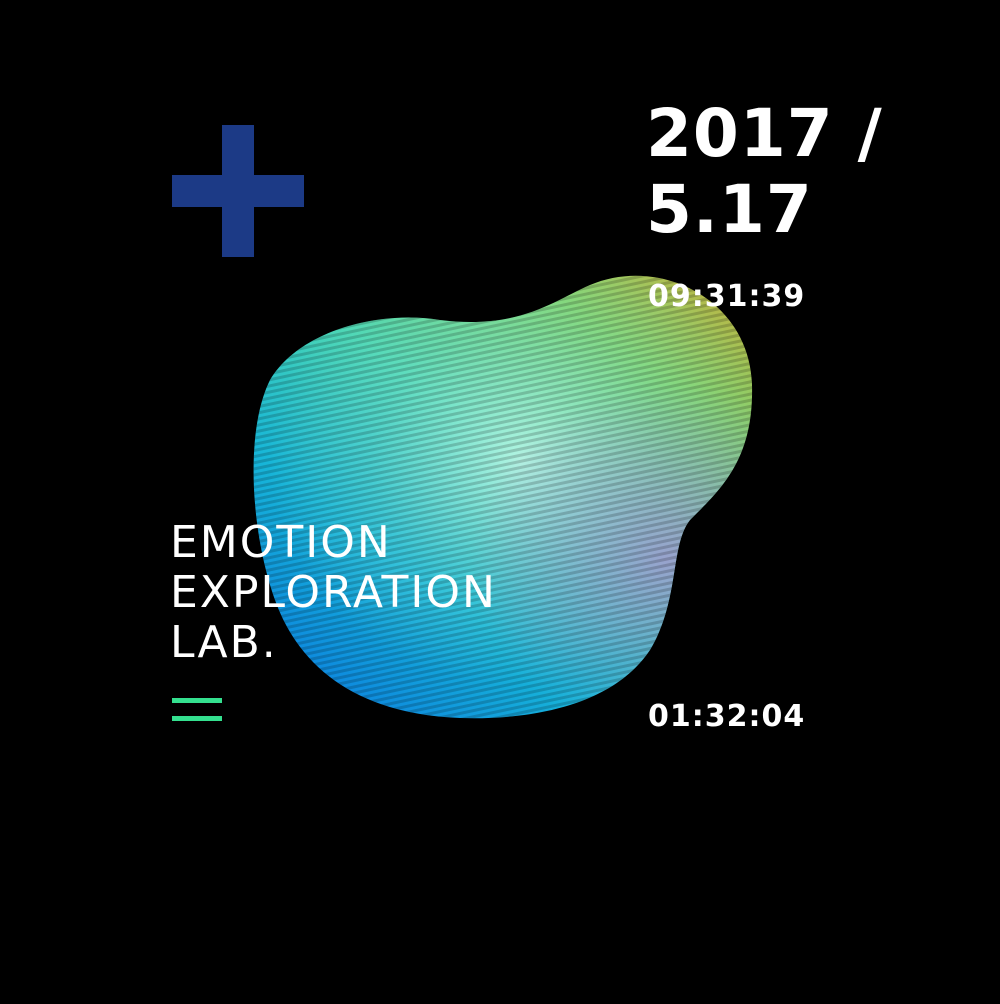 This screenshot has height=1004, width=1000. What do you see at coordinates (727, 716) in the screenshot?
I see `time-bottom: 01:32:04` at bounding box center [727, 716].